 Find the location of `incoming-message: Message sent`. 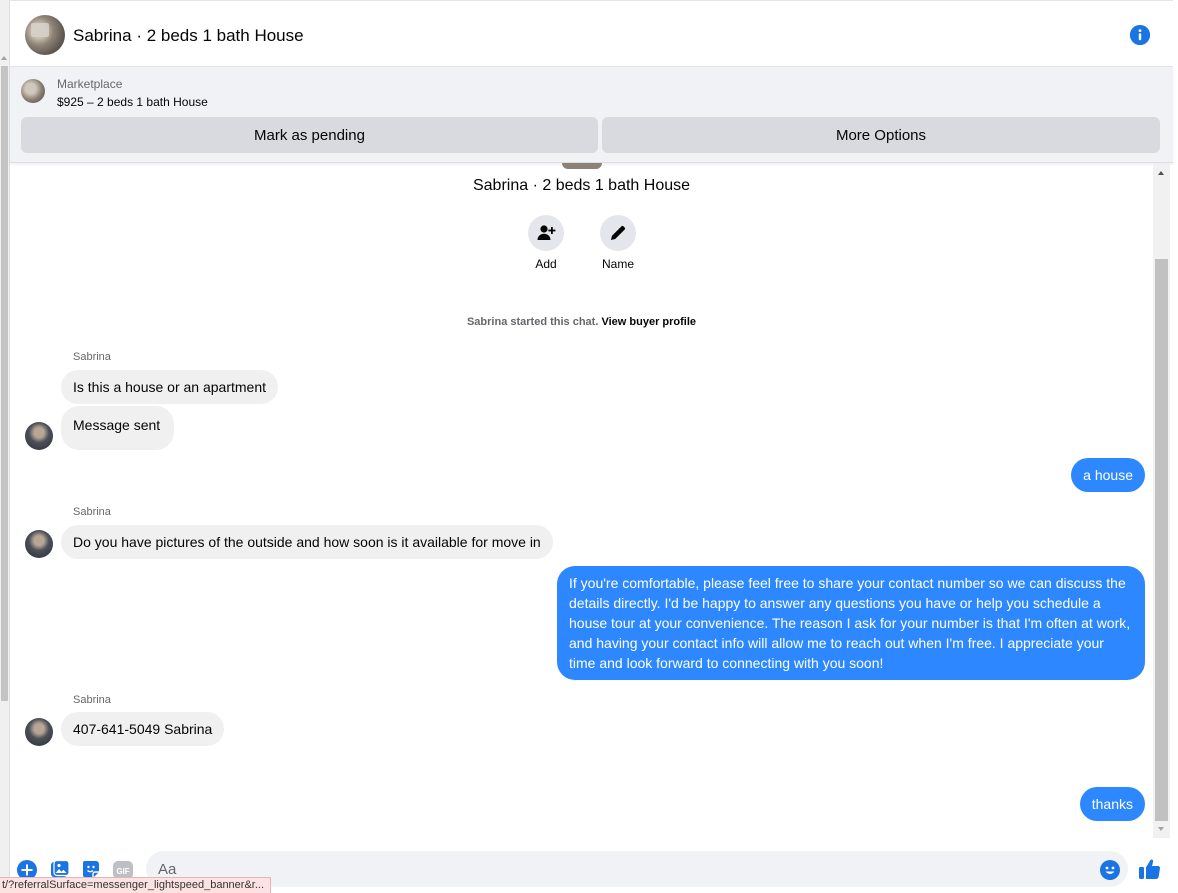

incoming-message: Message sent is located at coordinates (118, 428).